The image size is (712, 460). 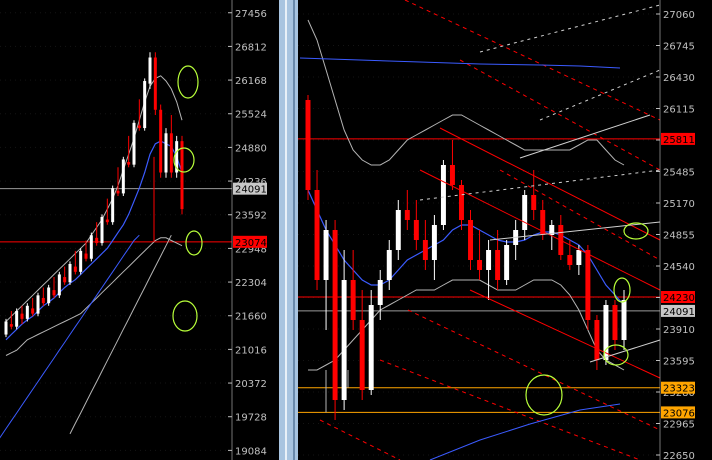 I want to click on axis-tick-label: 26812, so click(x=251, y=47).